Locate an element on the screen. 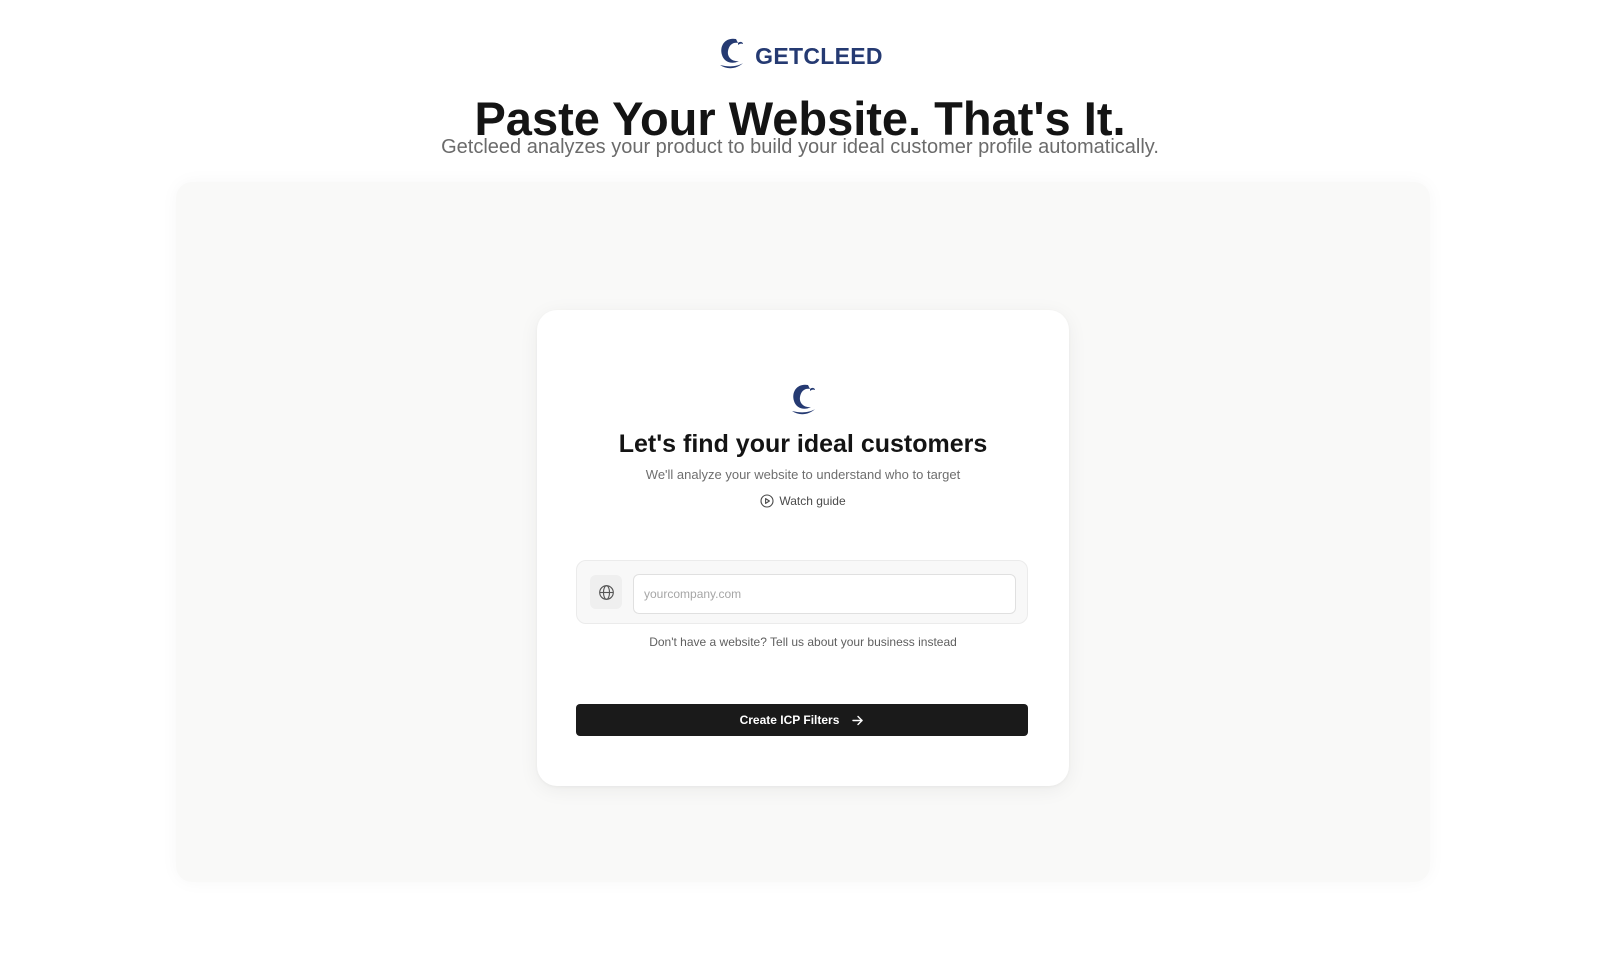 This screenshot has height=957, width=1600. website-input is located at coordinates (824, 594).